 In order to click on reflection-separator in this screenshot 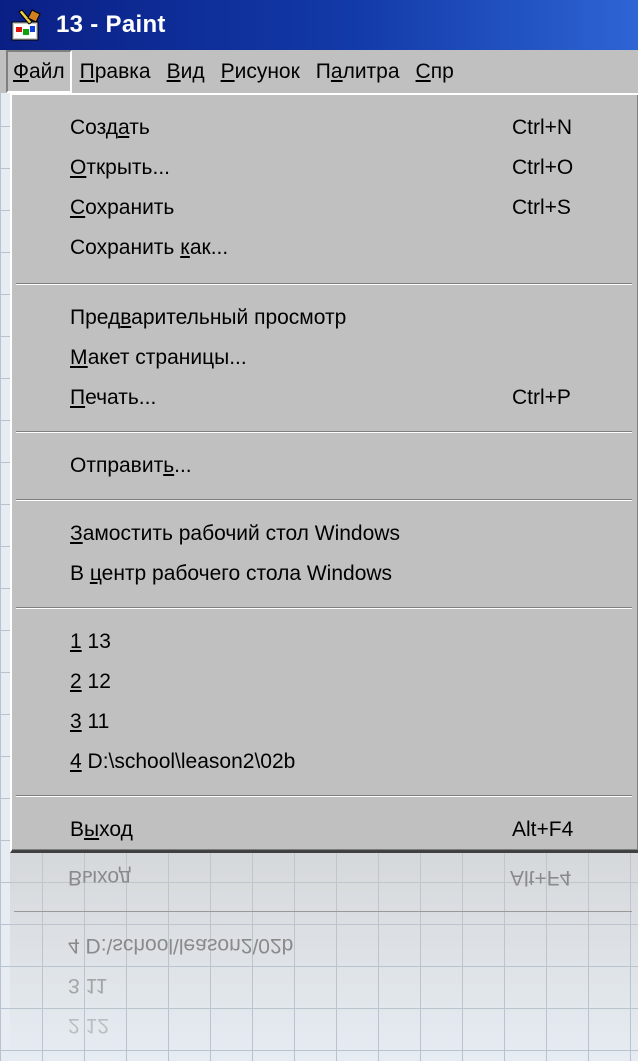, I will do `click(323, 911)`.